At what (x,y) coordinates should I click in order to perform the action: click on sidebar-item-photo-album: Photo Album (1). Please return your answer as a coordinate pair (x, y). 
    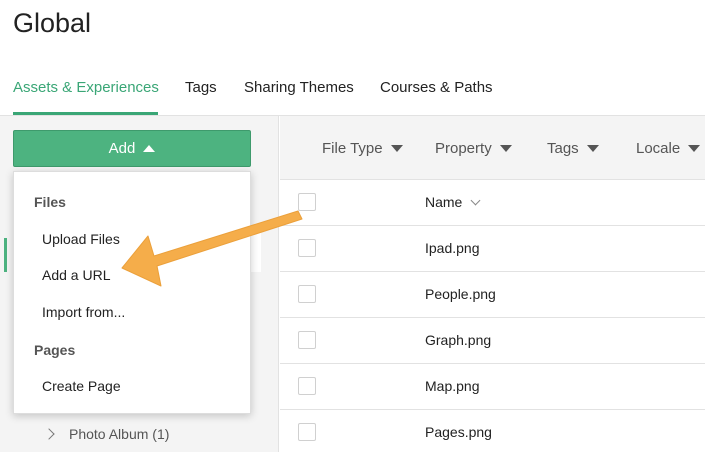
    Looking at the image, I should click on (106, 434).